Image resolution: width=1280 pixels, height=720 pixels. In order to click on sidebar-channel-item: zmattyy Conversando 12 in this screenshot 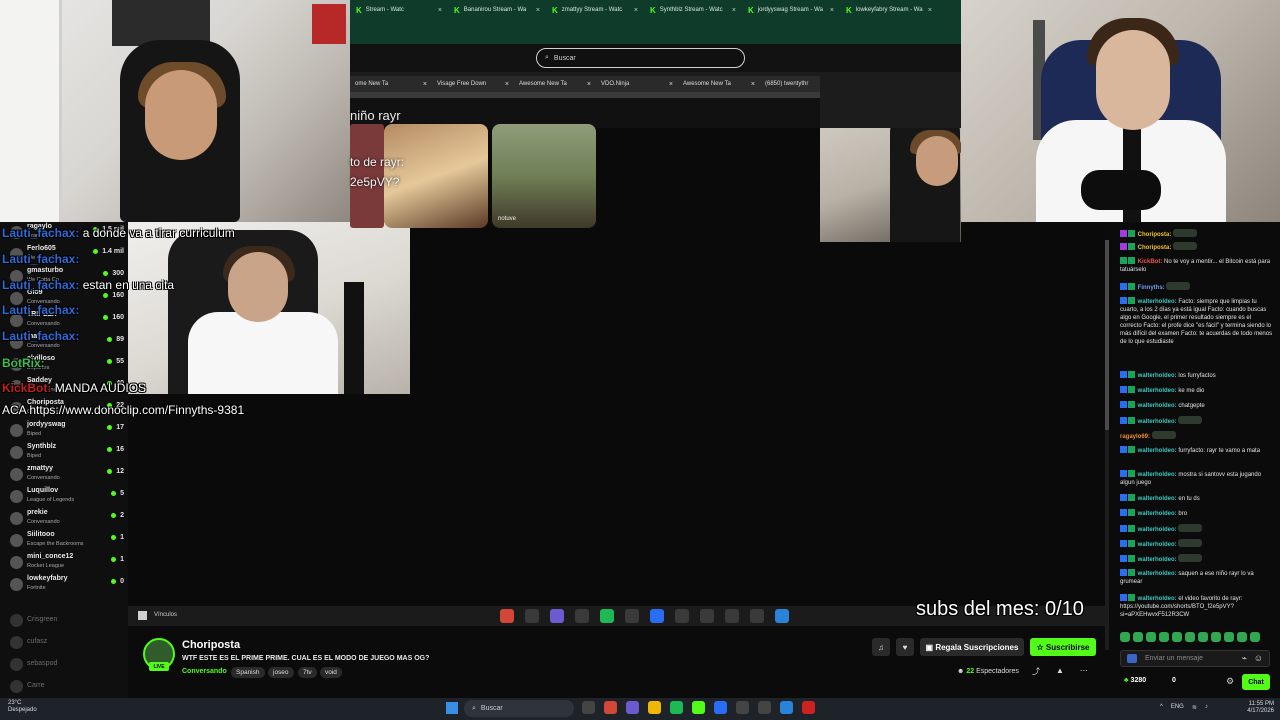, I will do `click(65, 475)`.